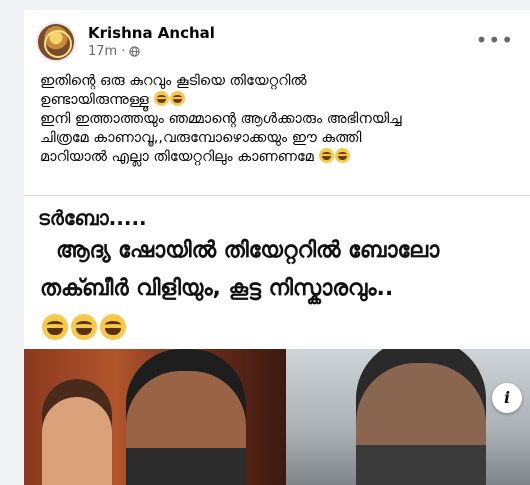 The image size is (530, 485). Describe the element at coordinates (507, 398) in the screenshot. I see `info-button: i` at that location.